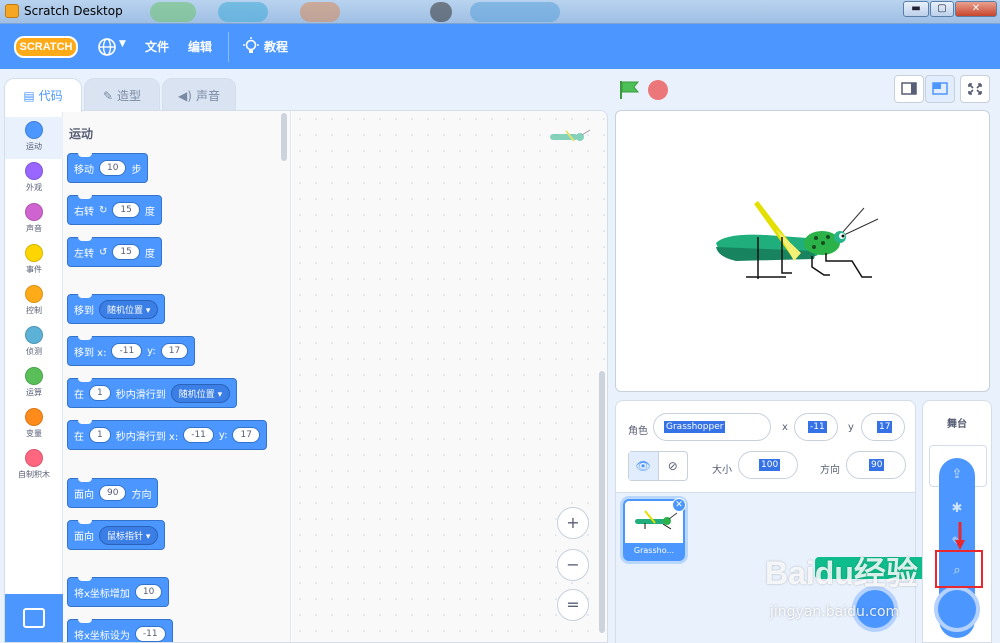 Image resolution: width=1000 pixels, height=643 pixels. I want to click on tab-costumes-label: 造型, so click(129, 96).